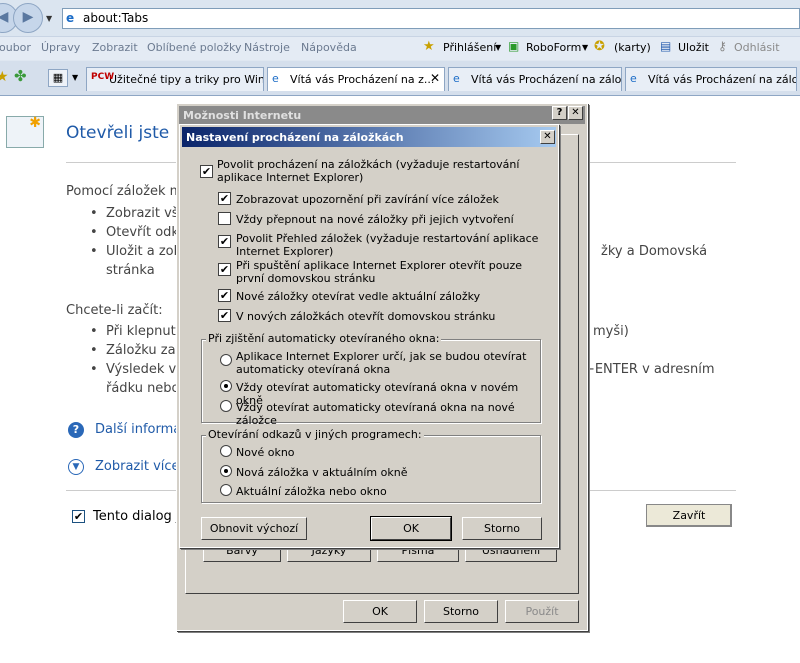  Describe the element at coordinates (142, 213) in the screenshot. I see `list-item: Zobrazit vš` at that location.